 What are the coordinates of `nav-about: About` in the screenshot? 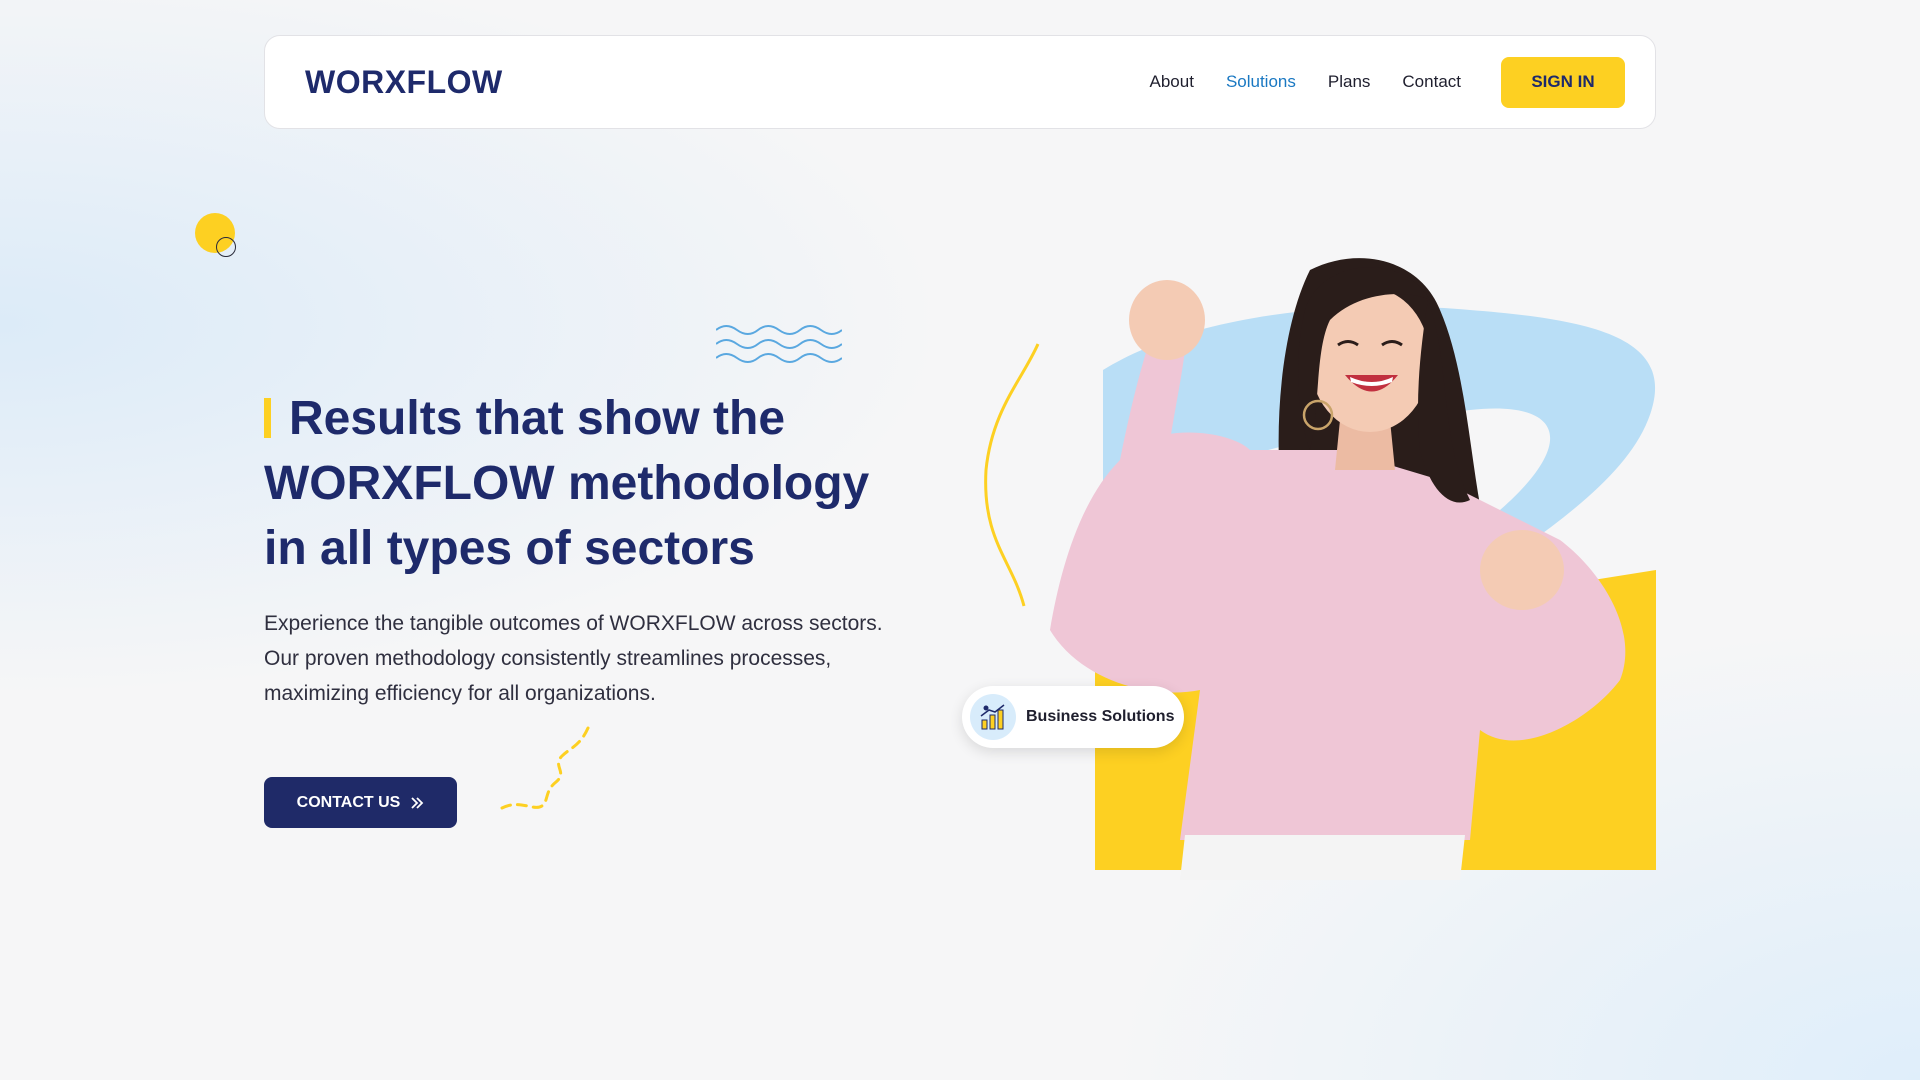 It's located at (1172, 82).